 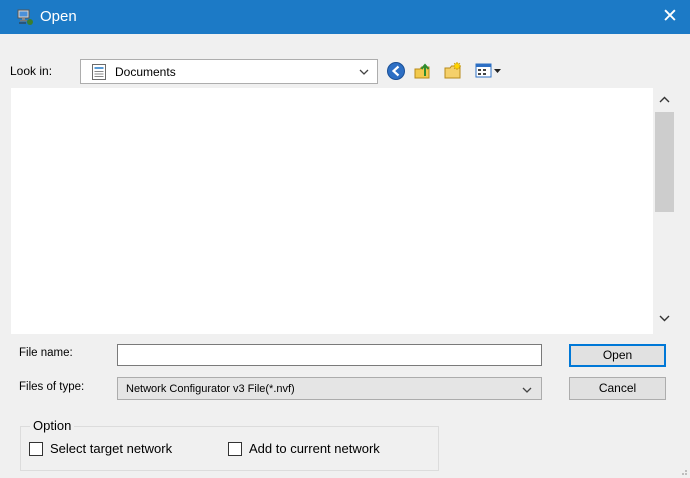 I want to click on new-folder-icon, so click(x=453, y=71).